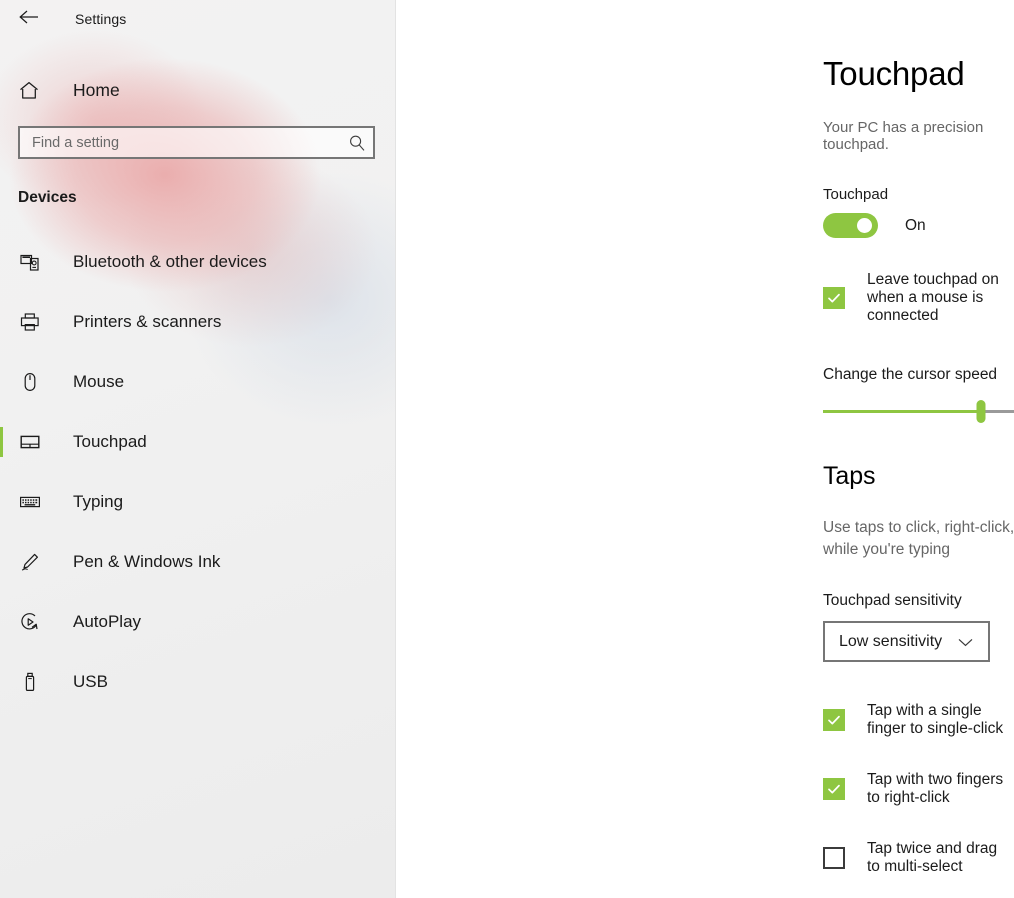 This screenshot has width=1014, height=898. Describe the element at coordinates (892, 600) in the screenshot. I see `touchpad-sensitivity-label: Touchpad sensitivity` at that location.